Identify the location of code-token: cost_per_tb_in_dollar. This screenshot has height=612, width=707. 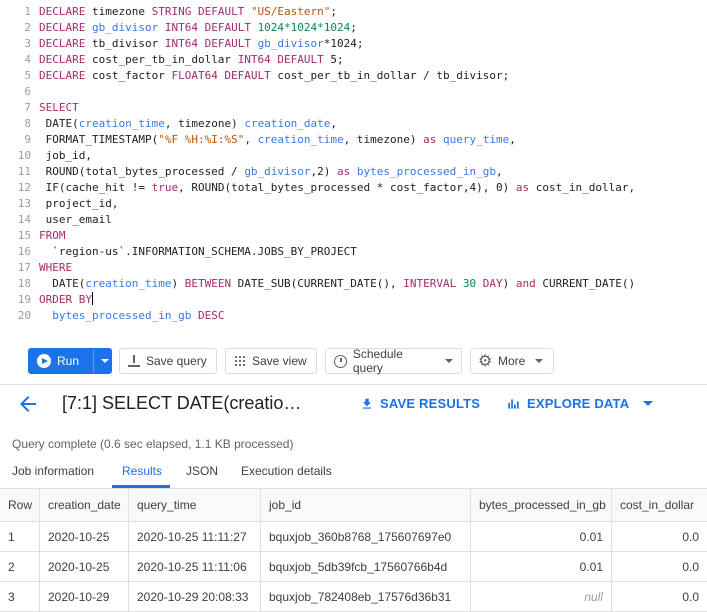
(161, 59).